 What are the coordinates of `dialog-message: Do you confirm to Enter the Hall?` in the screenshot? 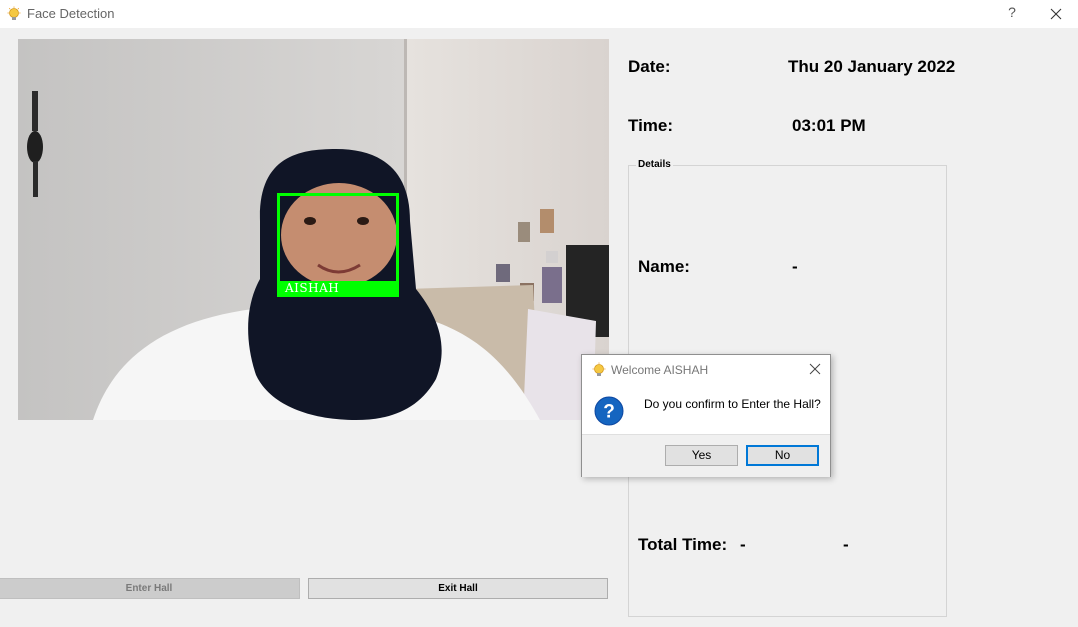 It's located at (732, 404).